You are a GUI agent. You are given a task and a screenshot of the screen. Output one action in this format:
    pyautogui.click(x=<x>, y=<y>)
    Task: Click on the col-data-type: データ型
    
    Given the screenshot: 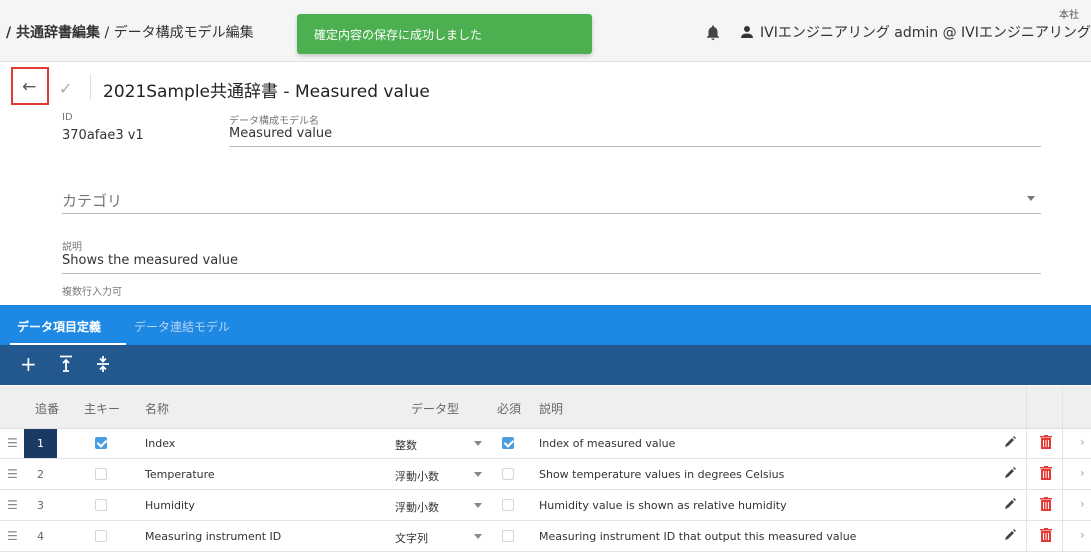 What is the action you would take?
    pyautogui.click(x=435, y=409)
    